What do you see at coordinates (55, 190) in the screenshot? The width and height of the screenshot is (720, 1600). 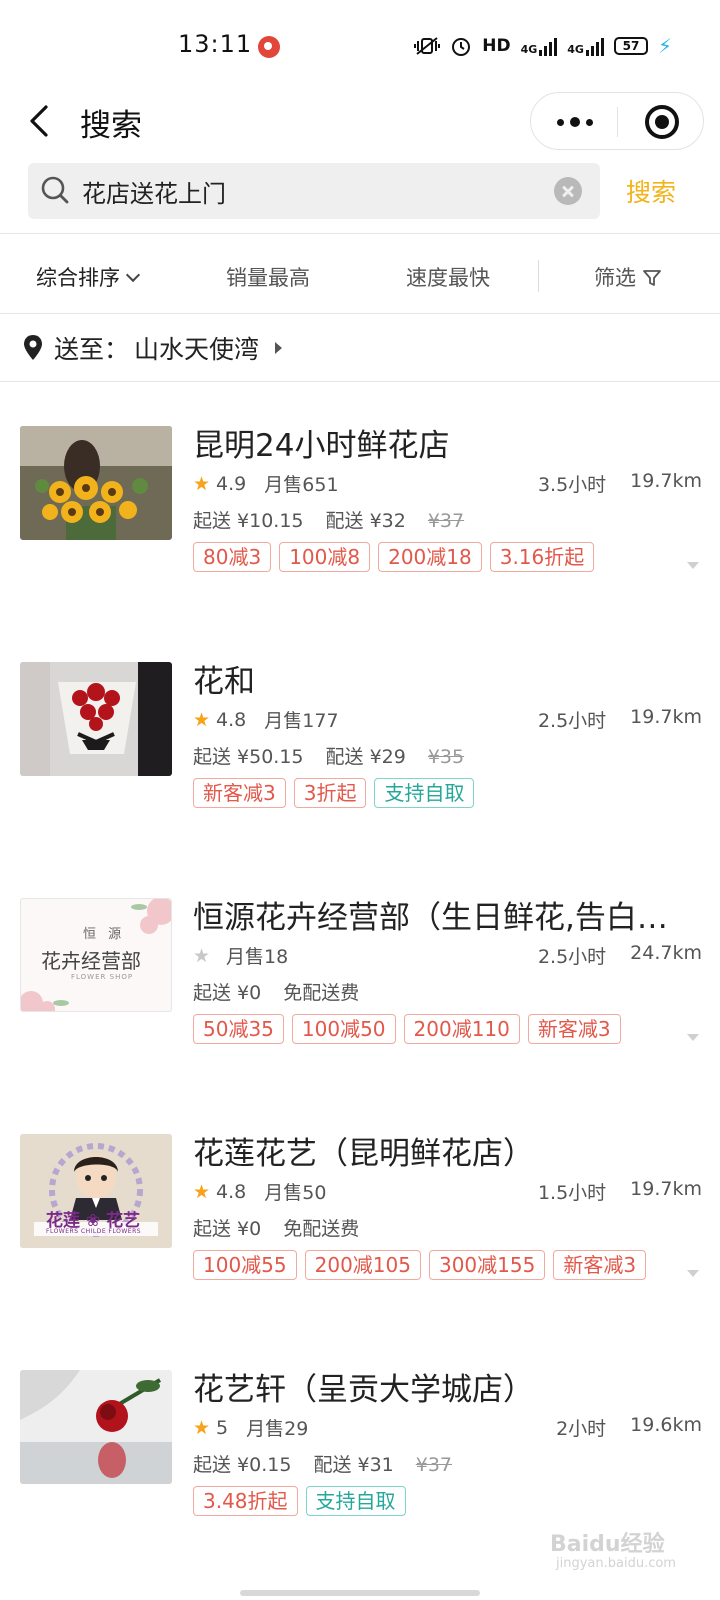 I see `search-icon` at bounding box center [55, 190].